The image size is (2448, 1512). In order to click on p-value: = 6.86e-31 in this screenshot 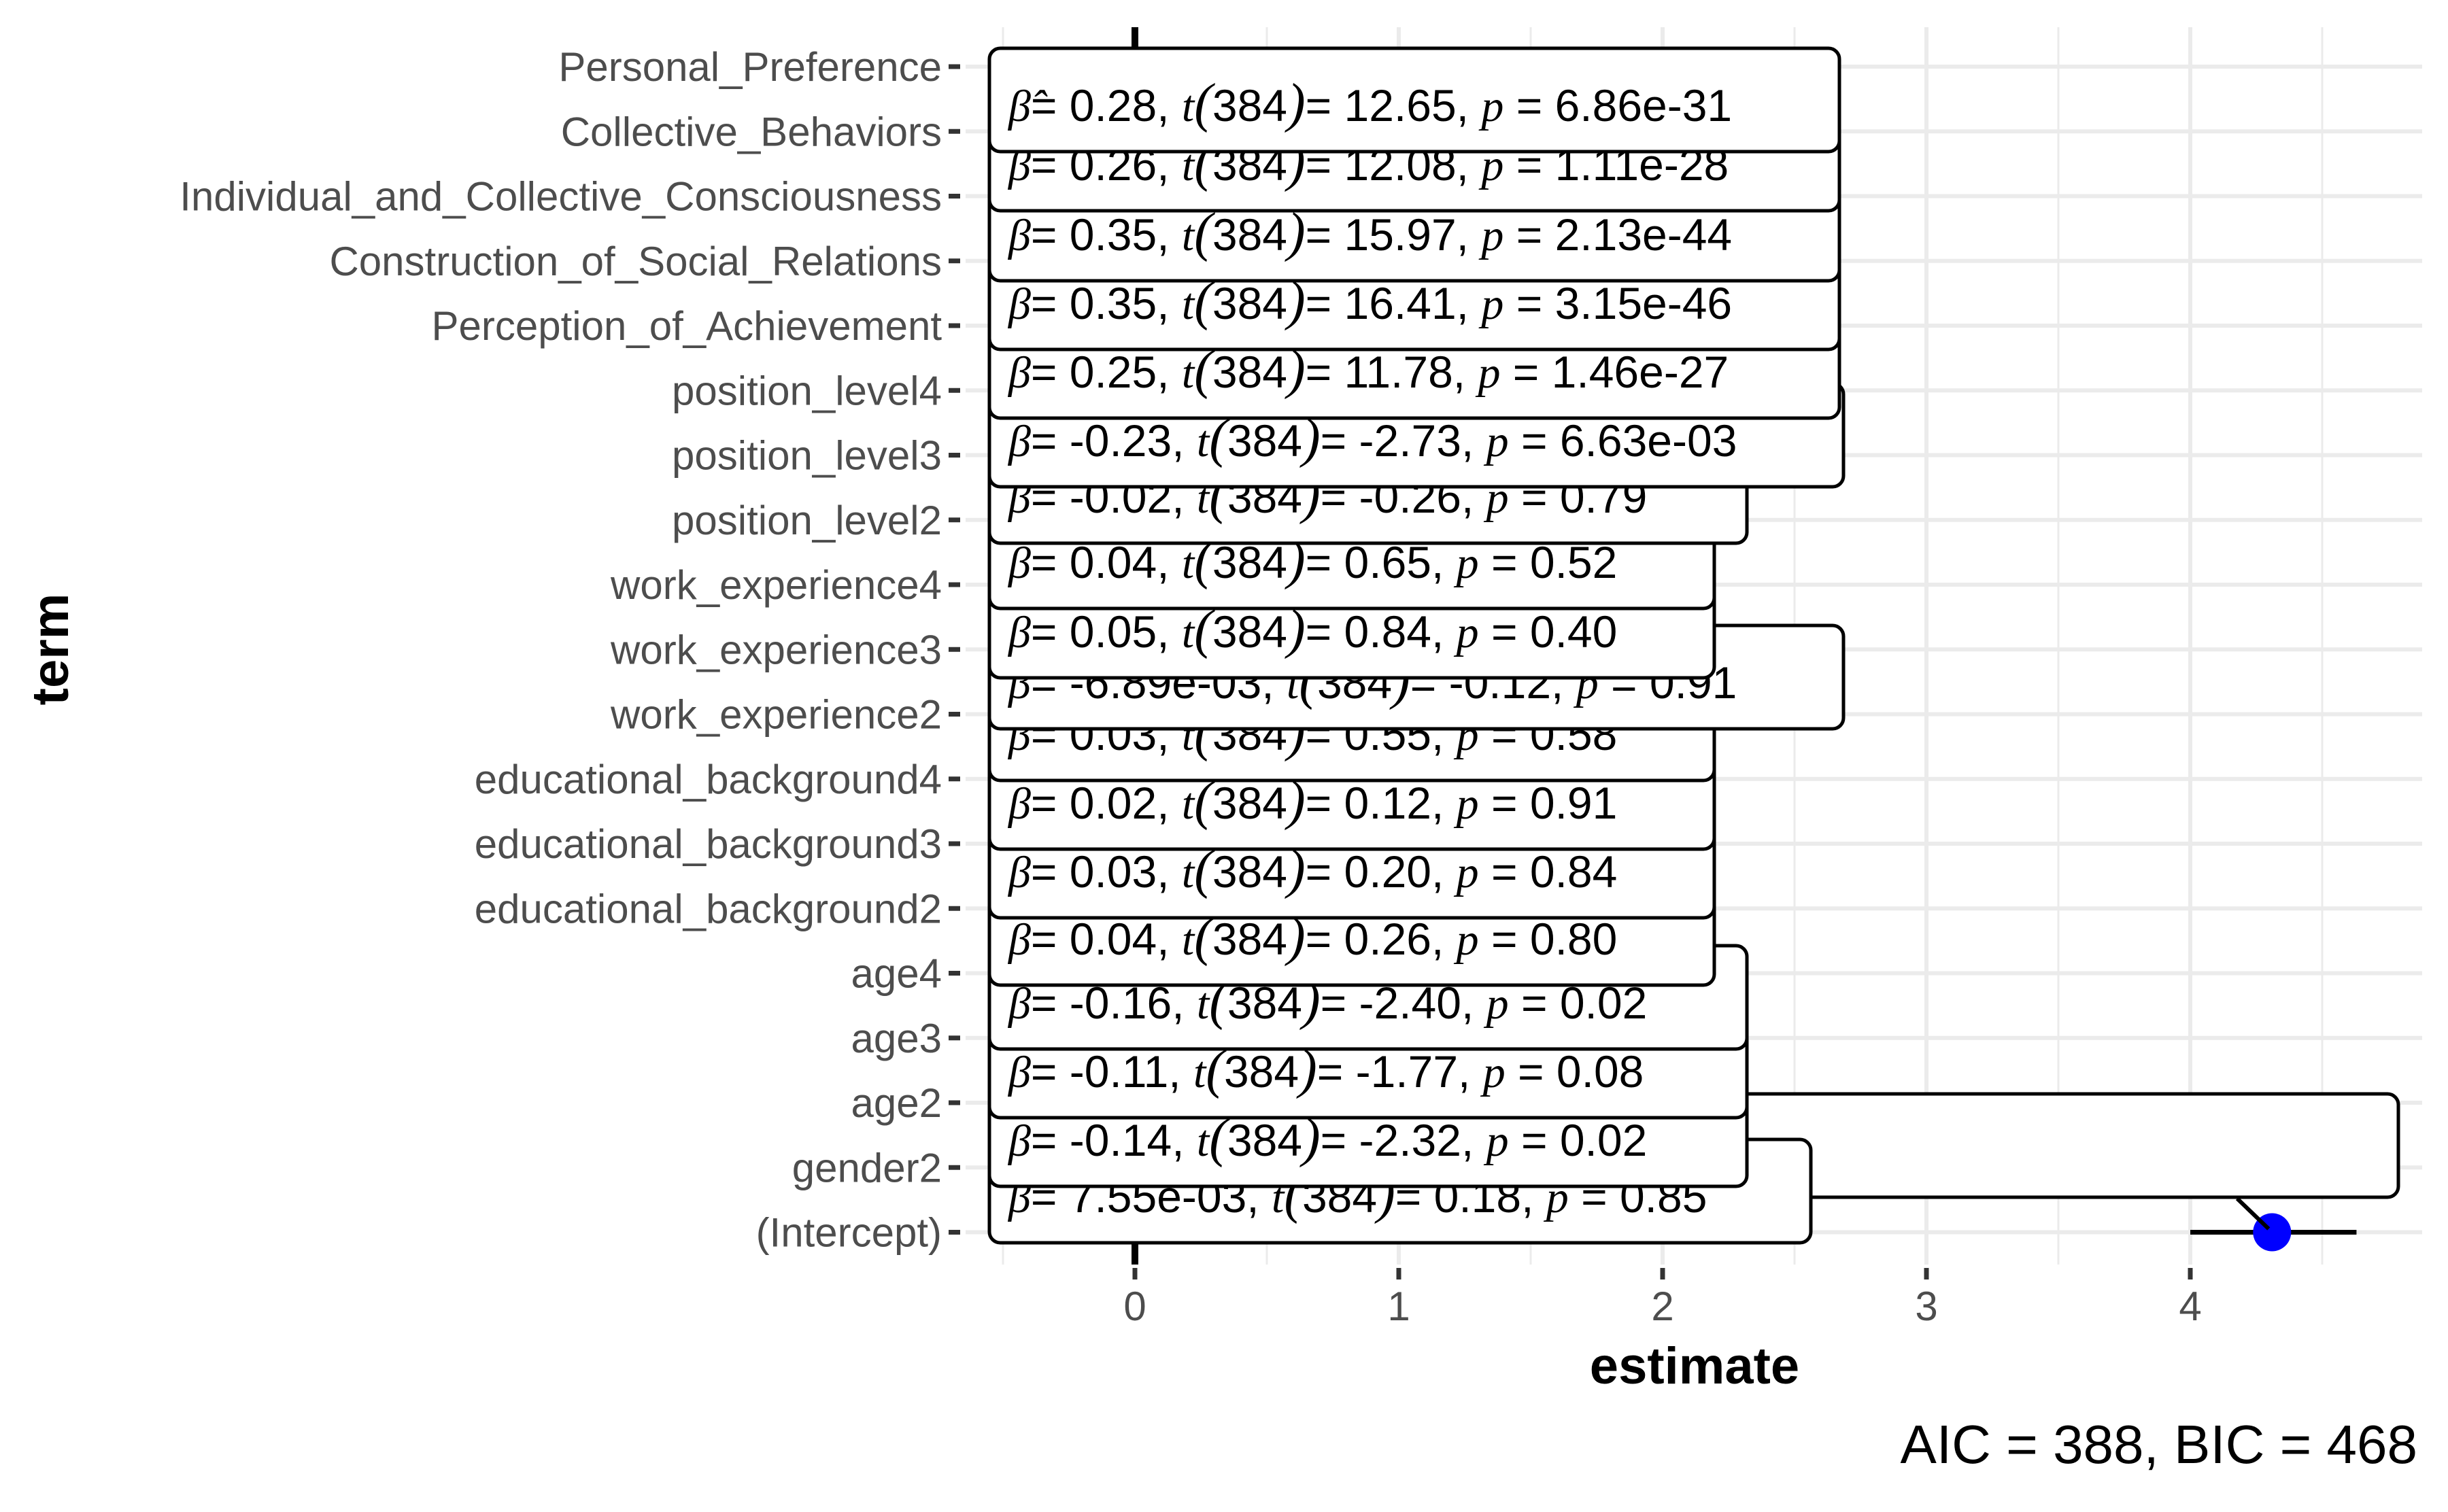, I will do `click(1618, 105)`.